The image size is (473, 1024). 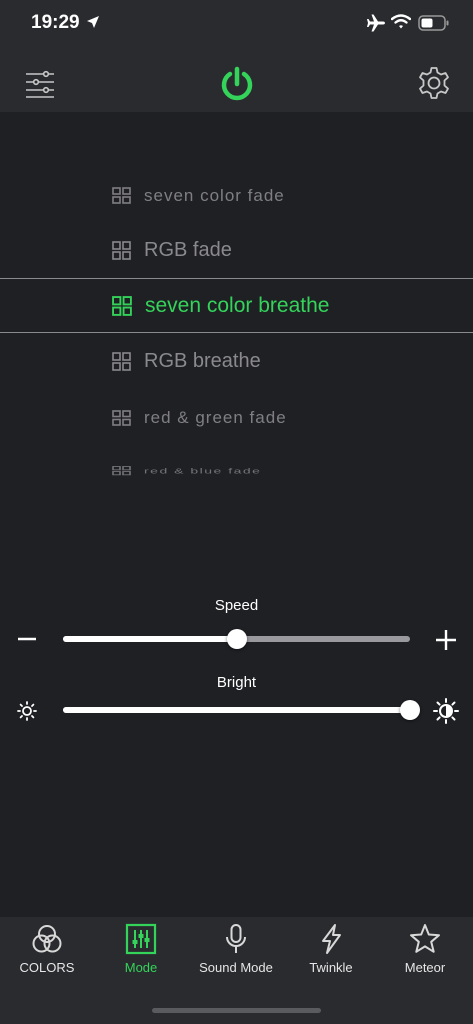 I want to click on selection-line-top, so click(x=236, y=278).